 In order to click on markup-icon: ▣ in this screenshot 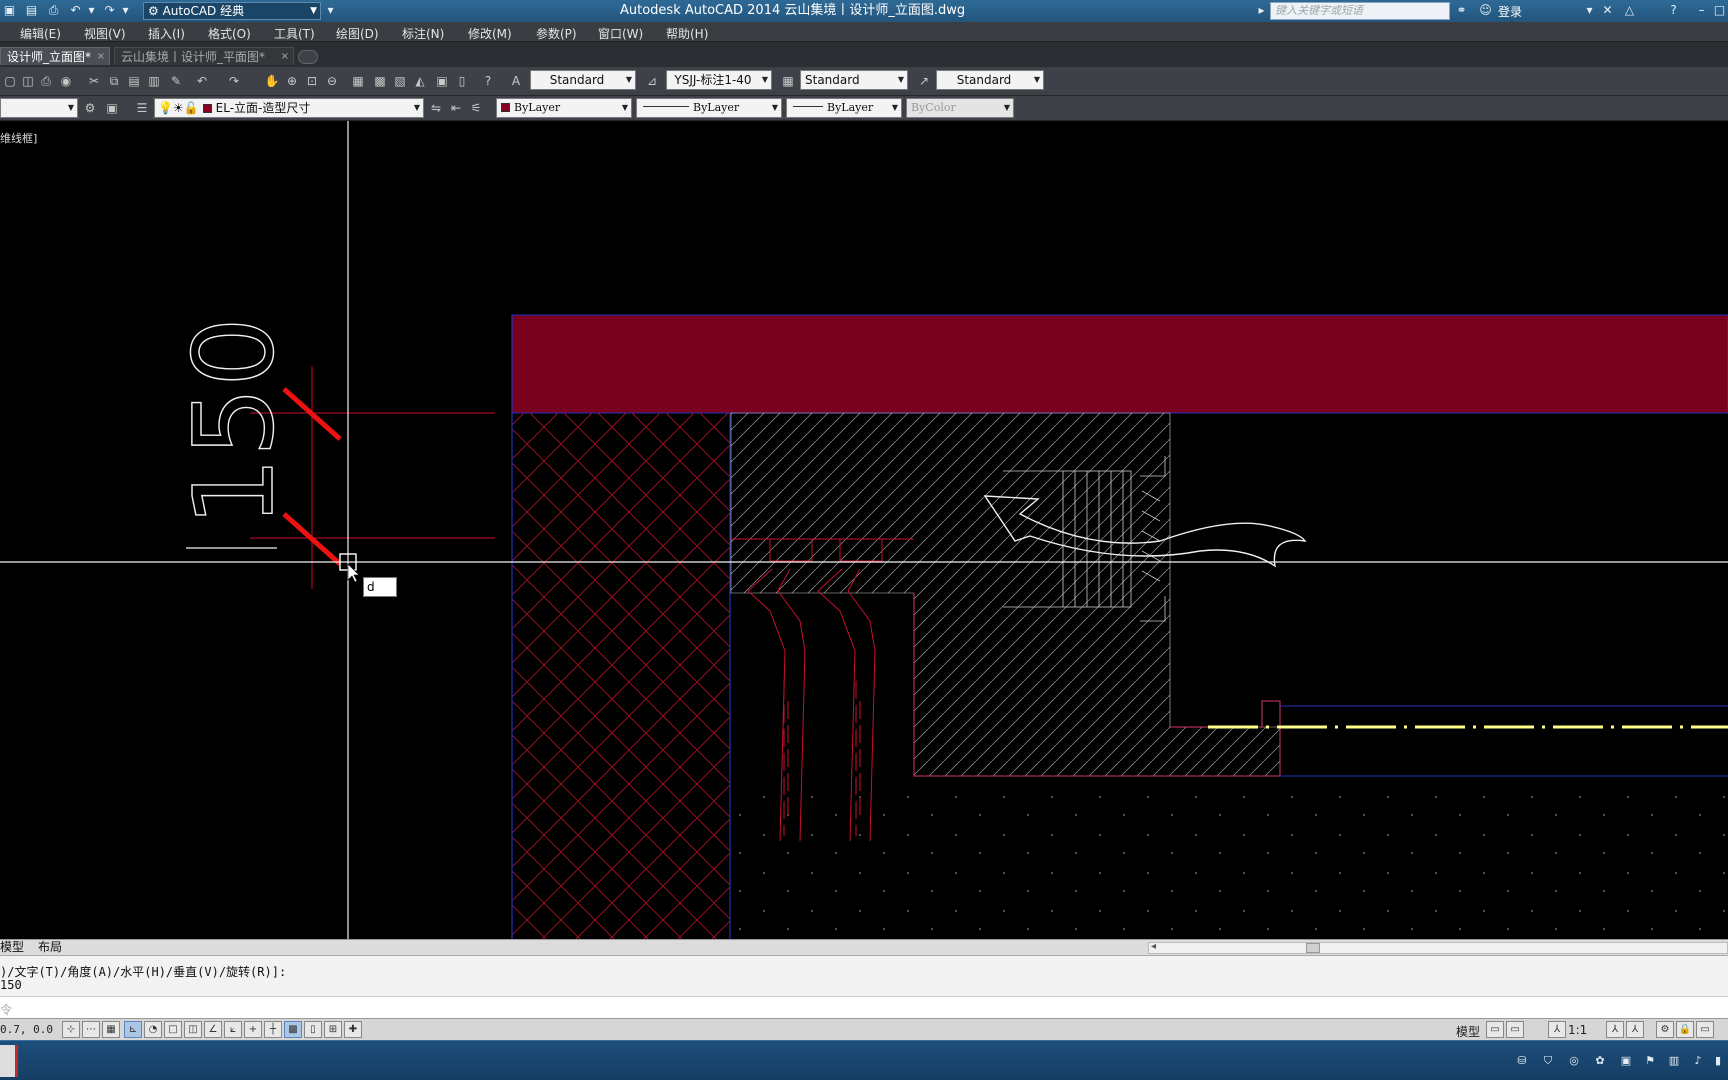, I will do `click(442, 81)`.